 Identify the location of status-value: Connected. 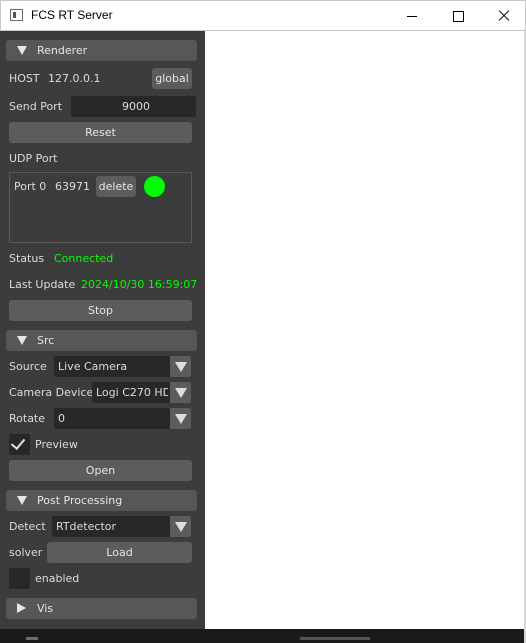
(84, 258).